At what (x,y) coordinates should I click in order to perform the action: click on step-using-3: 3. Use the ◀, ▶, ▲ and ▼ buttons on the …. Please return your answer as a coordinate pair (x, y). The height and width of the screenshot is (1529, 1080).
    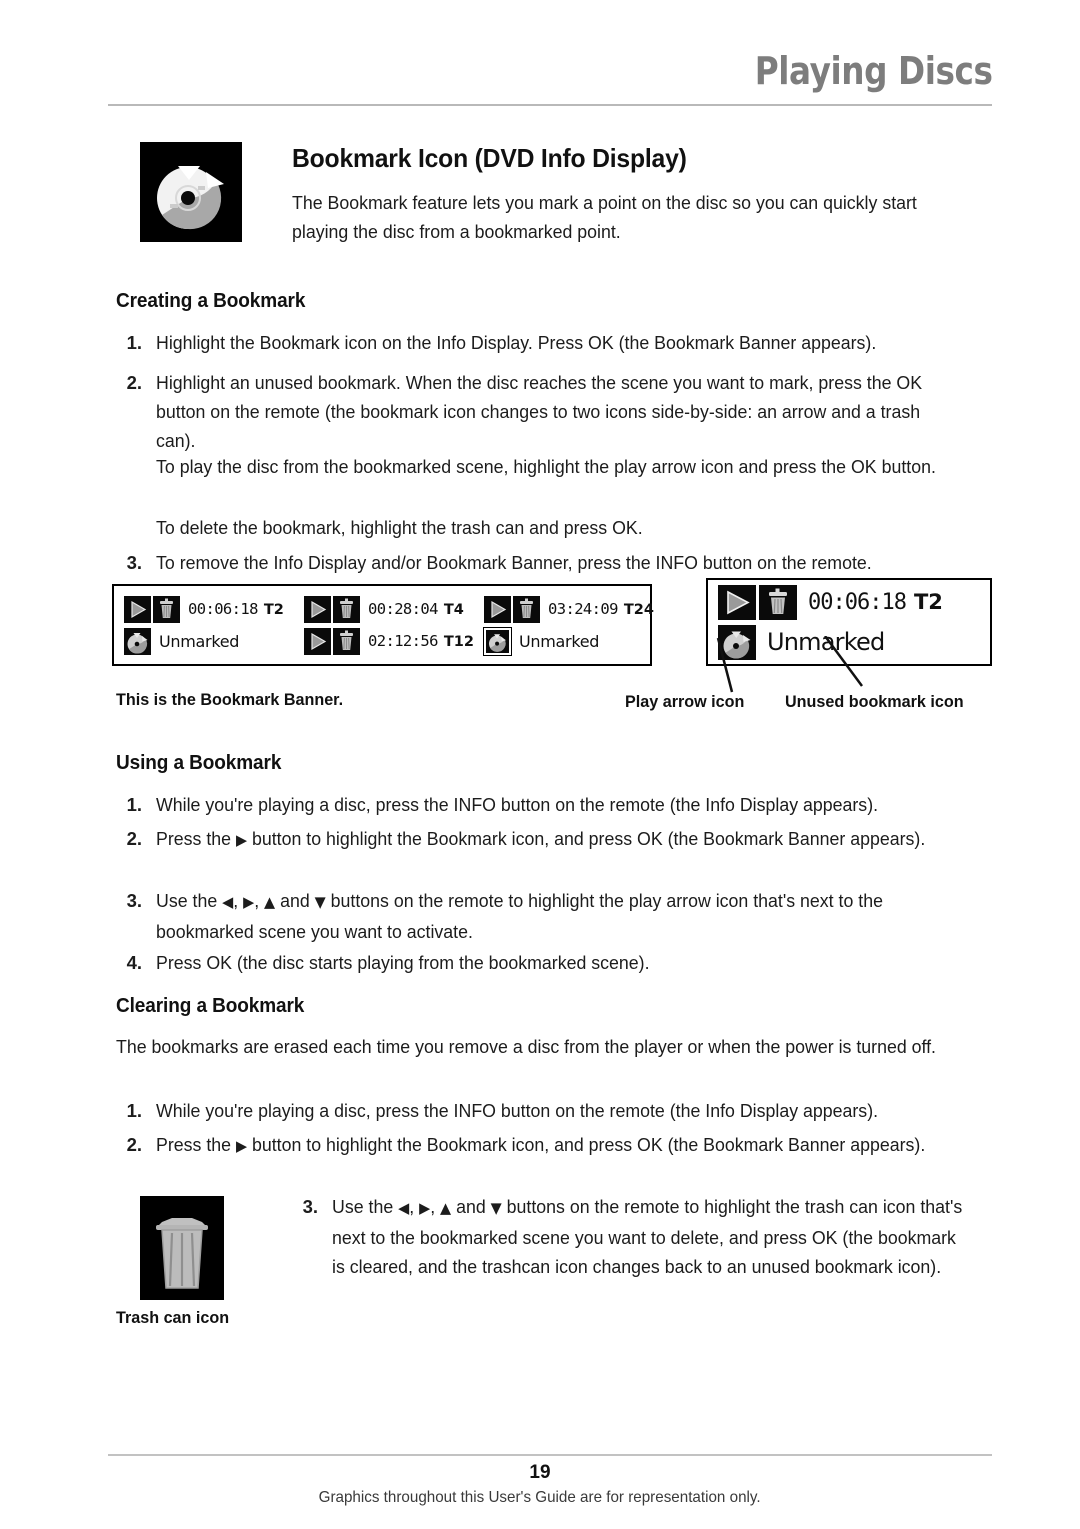
    Looking at the image, I should click on (554, 916).